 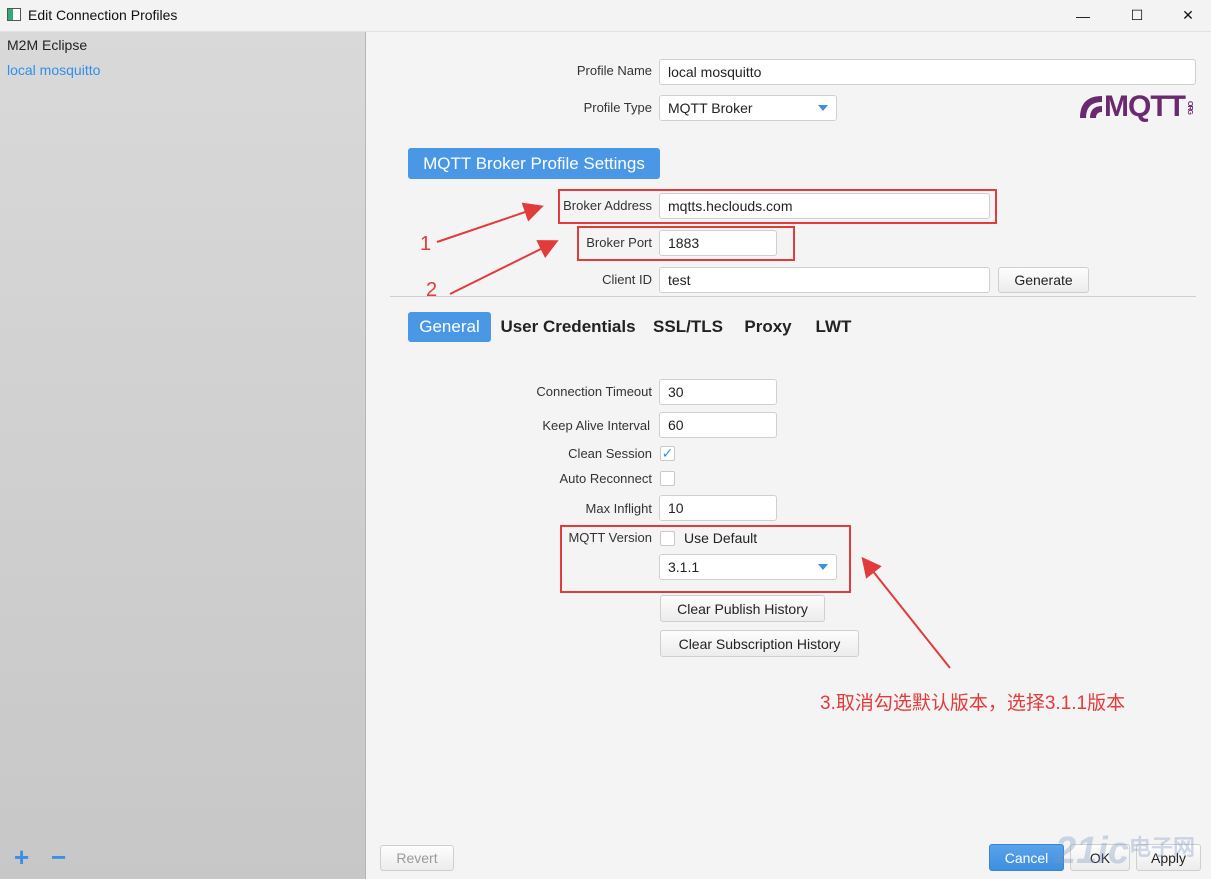 I want to click on profile-name-input: local mosquitto, so click(x=927, y=72).